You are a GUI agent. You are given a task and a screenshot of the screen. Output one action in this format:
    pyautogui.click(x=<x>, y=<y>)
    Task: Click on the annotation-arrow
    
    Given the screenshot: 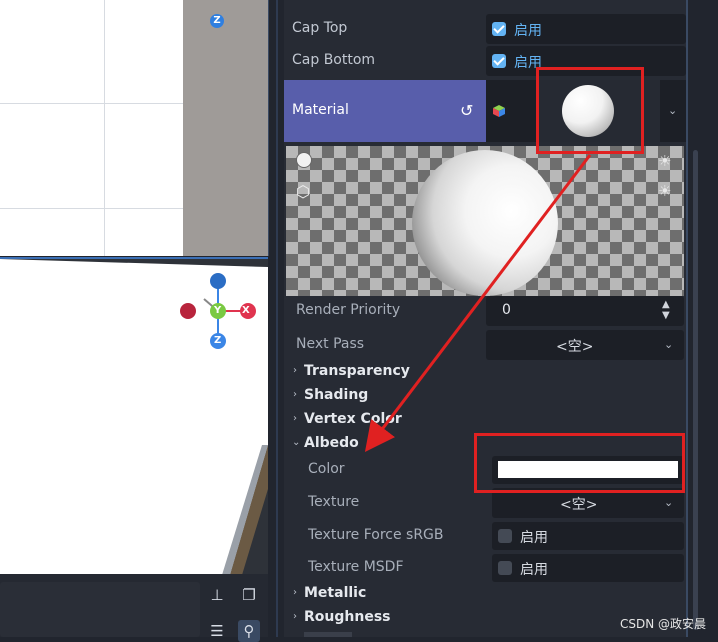 What is the action you would take?
    pyautogui.click(x=478, y=303)
    